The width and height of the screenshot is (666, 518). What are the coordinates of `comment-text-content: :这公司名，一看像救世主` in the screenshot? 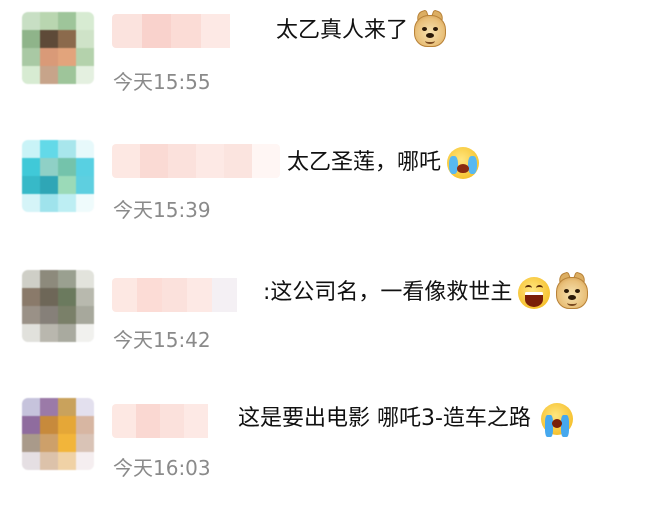 It's located at (388, 292).